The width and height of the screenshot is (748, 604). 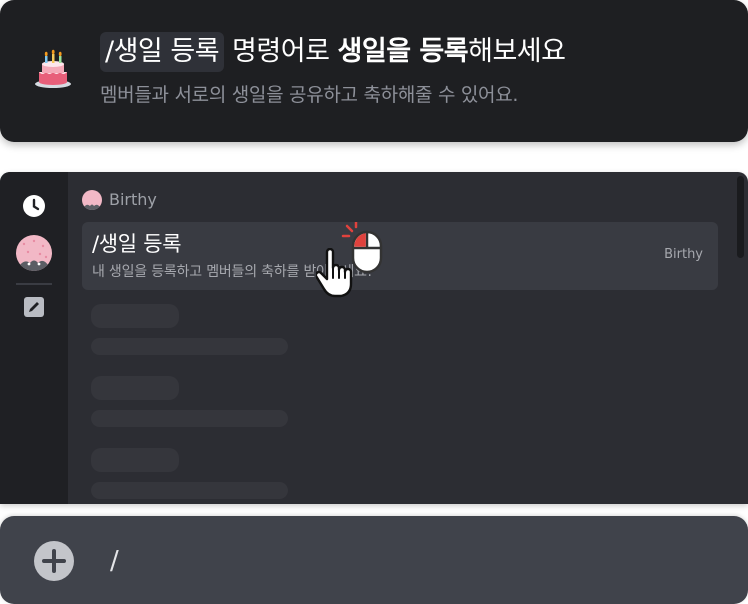 What do you see at coordinates (333, 52) in the screenshot?
I see `banner-headline: /생일 등록 명령어로 생일을 등록 해보세요` at bounding box center [333, 52].